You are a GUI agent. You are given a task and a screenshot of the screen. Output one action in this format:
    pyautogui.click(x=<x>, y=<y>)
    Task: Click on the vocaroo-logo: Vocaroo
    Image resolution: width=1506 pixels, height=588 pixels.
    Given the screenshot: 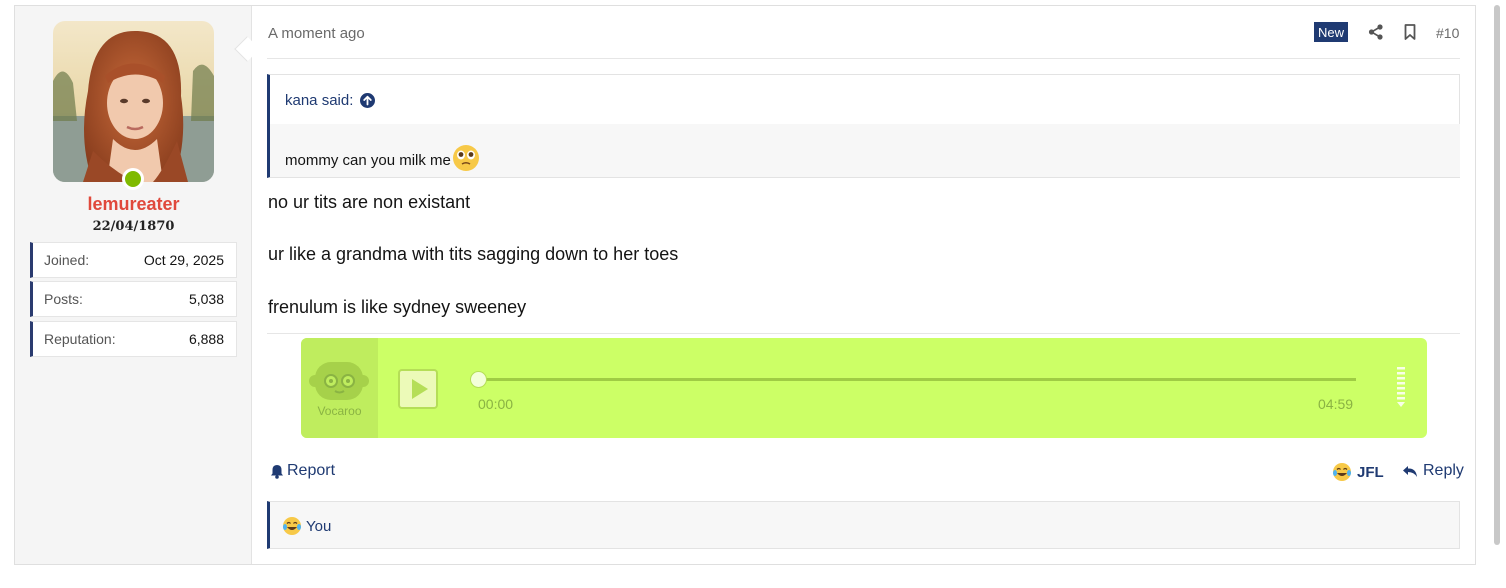 What is the action you would take?
    pyautogui.click(x=339, y=388)
    